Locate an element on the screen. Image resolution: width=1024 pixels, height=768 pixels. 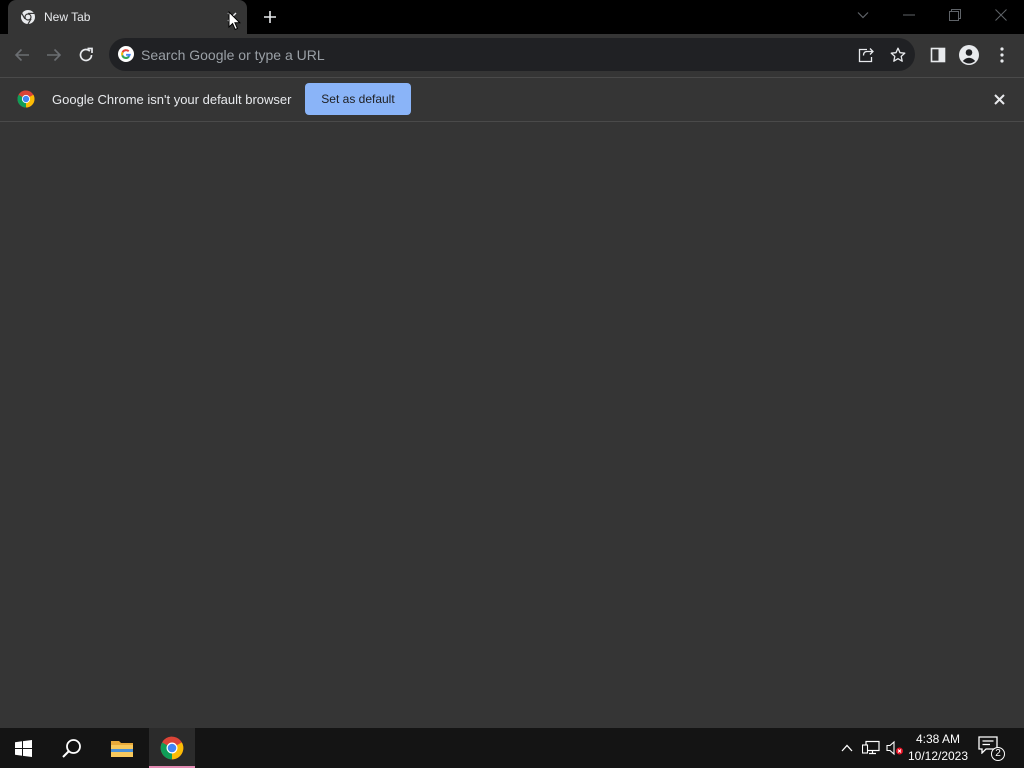
mouse-cursor-icon is located at coordinates (235, 21).